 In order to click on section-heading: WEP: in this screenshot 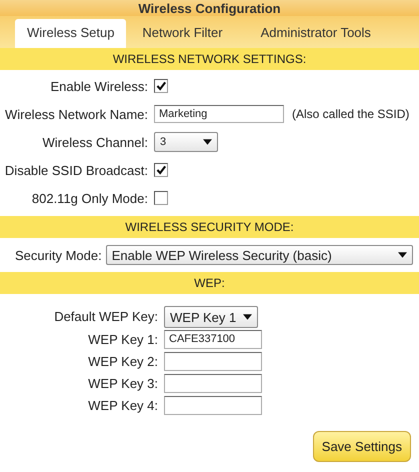, I will do `click(209, 283)`.